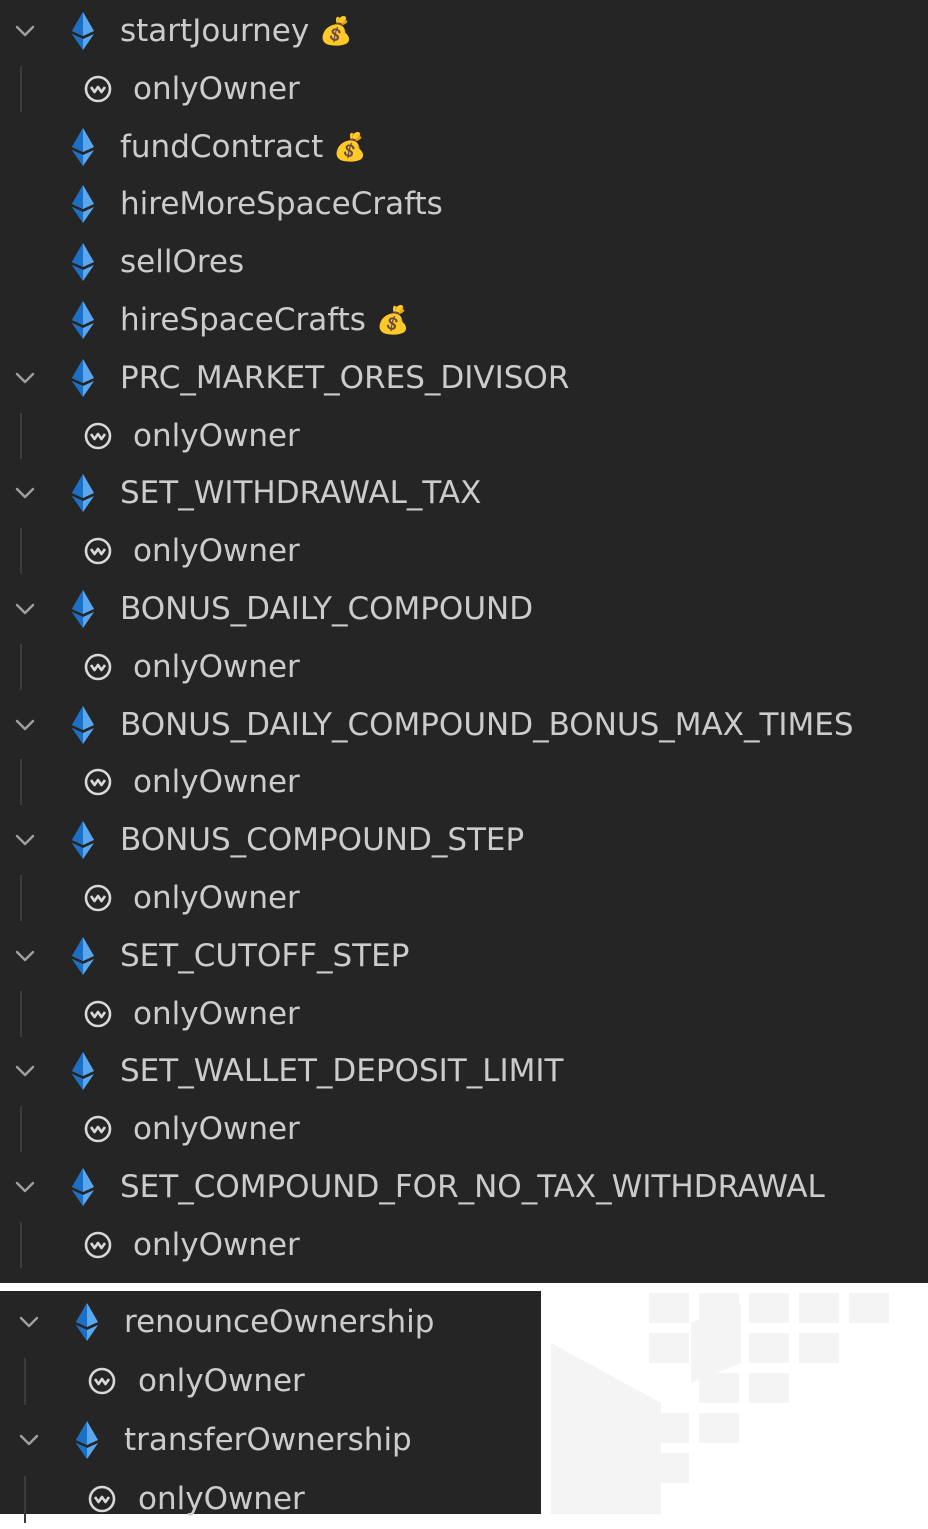  I want to click on function-node: sellOres, so click(464, 262).